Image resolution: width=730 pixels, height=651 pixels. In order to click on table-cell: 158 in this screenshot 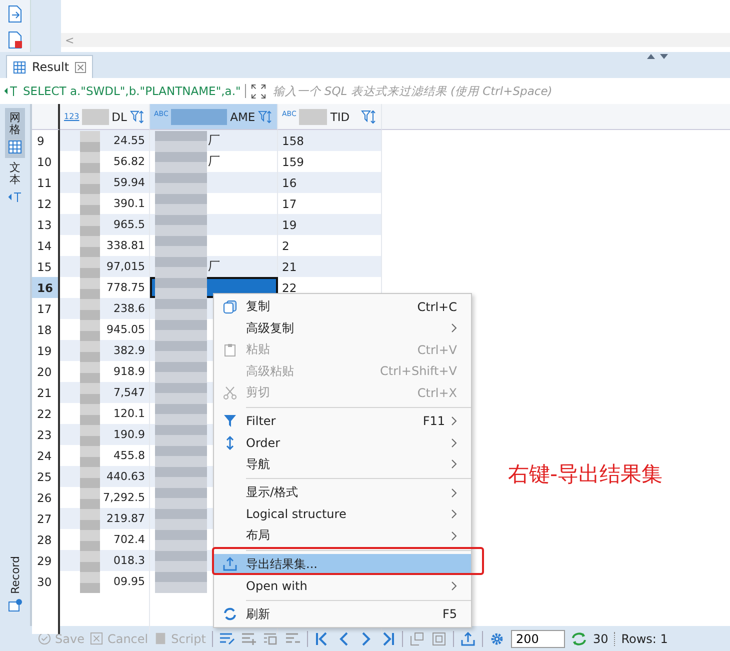, I will do `click(330, 140)`.